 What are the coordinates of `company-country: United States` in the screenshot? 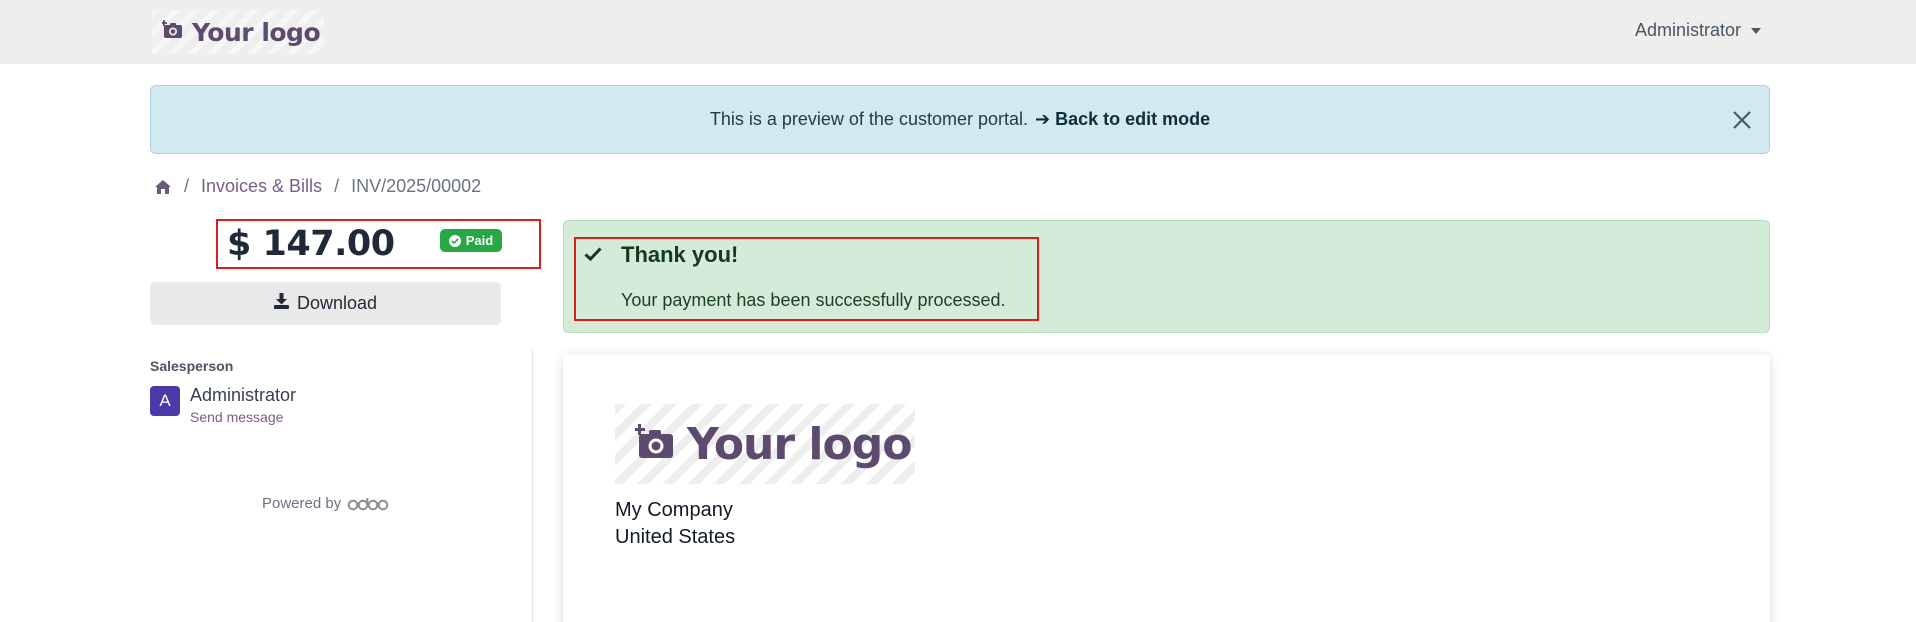 It's located at (675, 537).